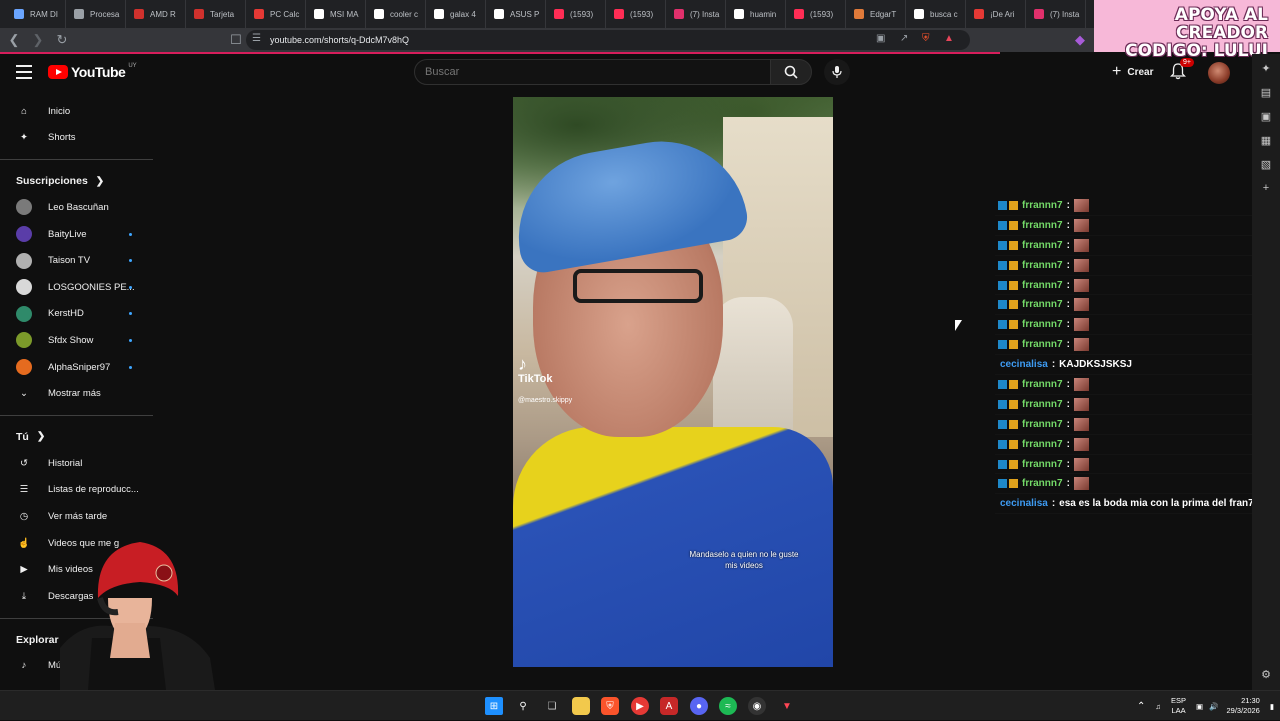  I want to click on leo-ai-icon: ✦, so click(1266, 68).